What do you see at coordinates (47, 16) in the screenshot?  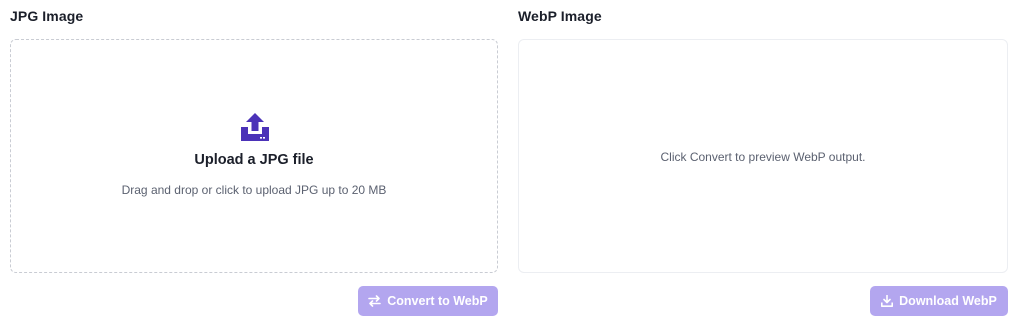 I see `input-panel-title: JPG Image` at bounding box center [47, 16].